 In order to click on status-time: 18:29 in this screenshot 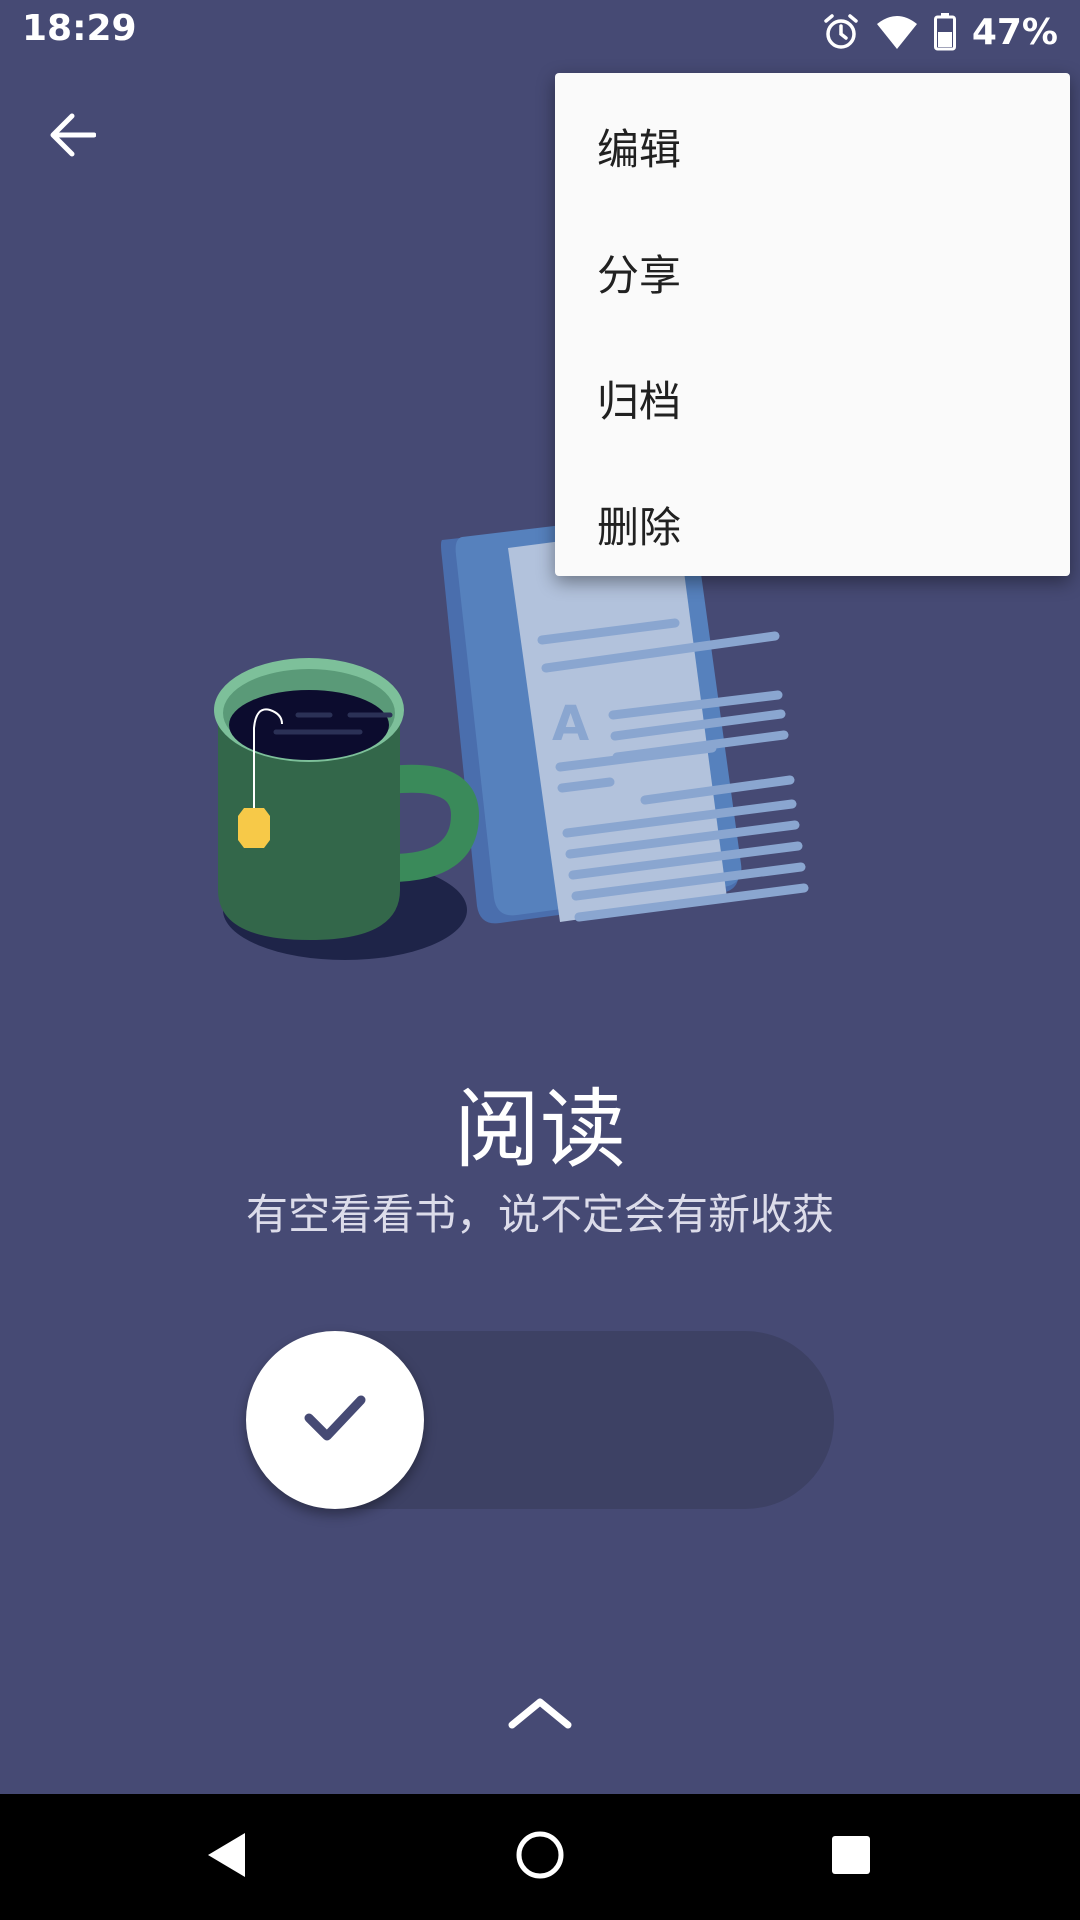, I will do `click(79, 28)`.